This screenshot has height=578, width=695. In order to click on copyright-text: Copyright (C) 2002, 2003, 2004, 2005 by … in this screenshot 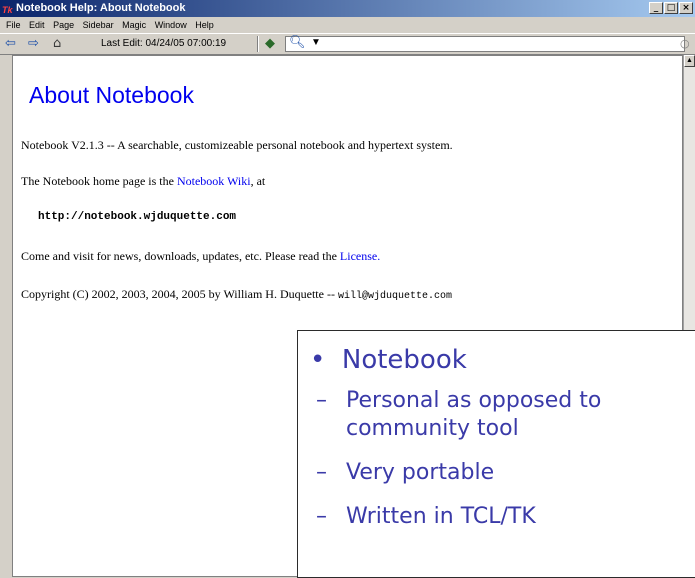, I will do `click(179, 294)`.